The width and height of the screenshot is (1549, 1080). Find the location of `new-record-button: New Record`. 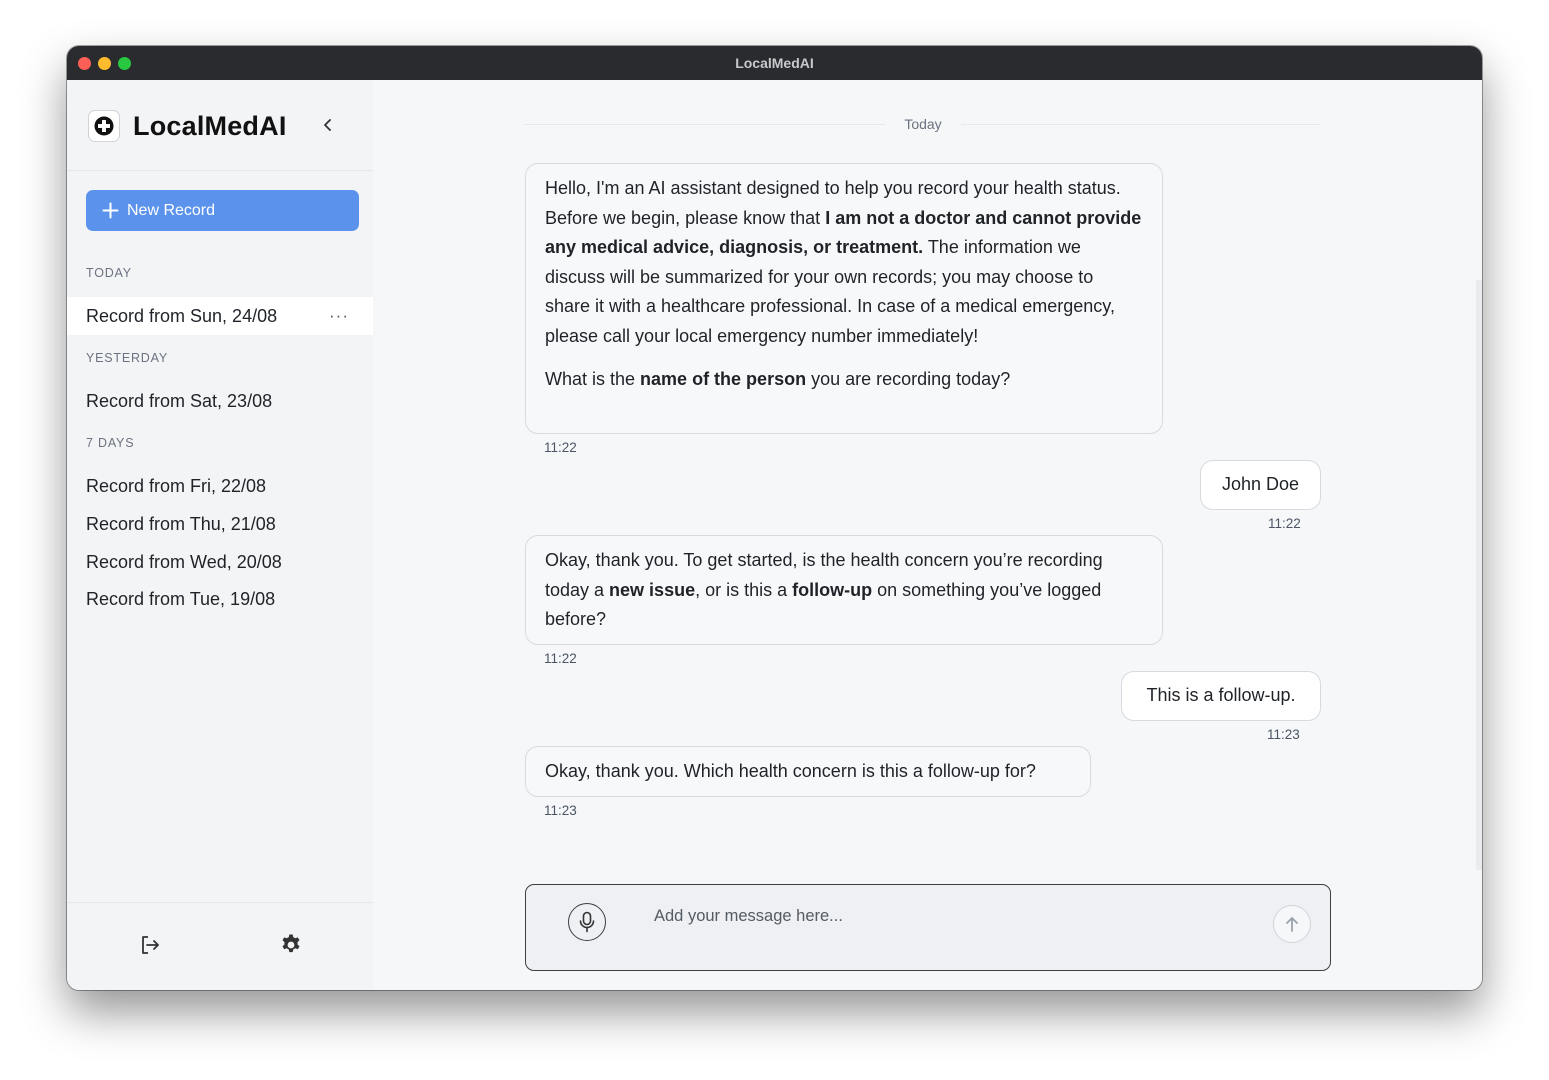

new-record-button: New Record is located at coordinates (222, 210).